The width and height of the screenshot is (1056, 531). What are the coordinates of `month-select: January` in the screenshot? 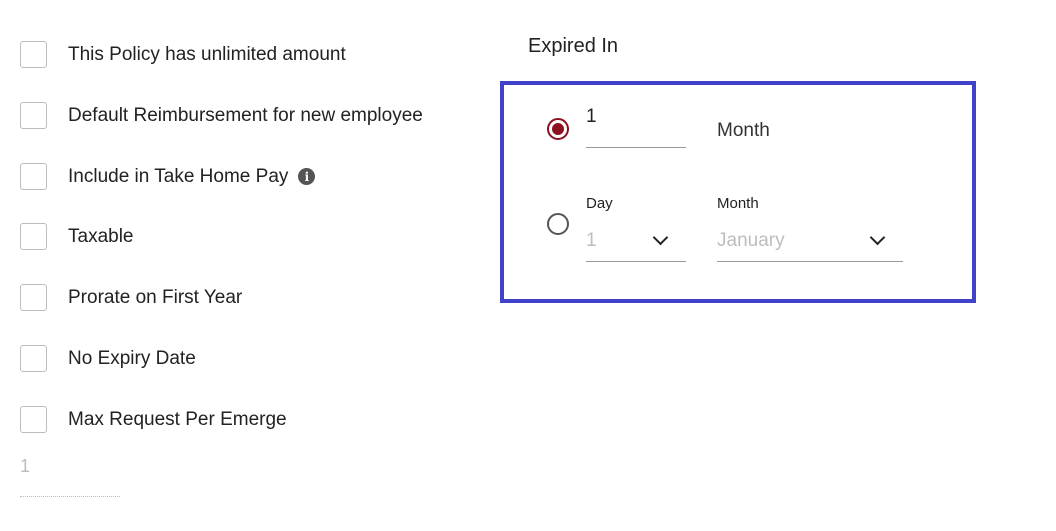 It's located at (810, 242).